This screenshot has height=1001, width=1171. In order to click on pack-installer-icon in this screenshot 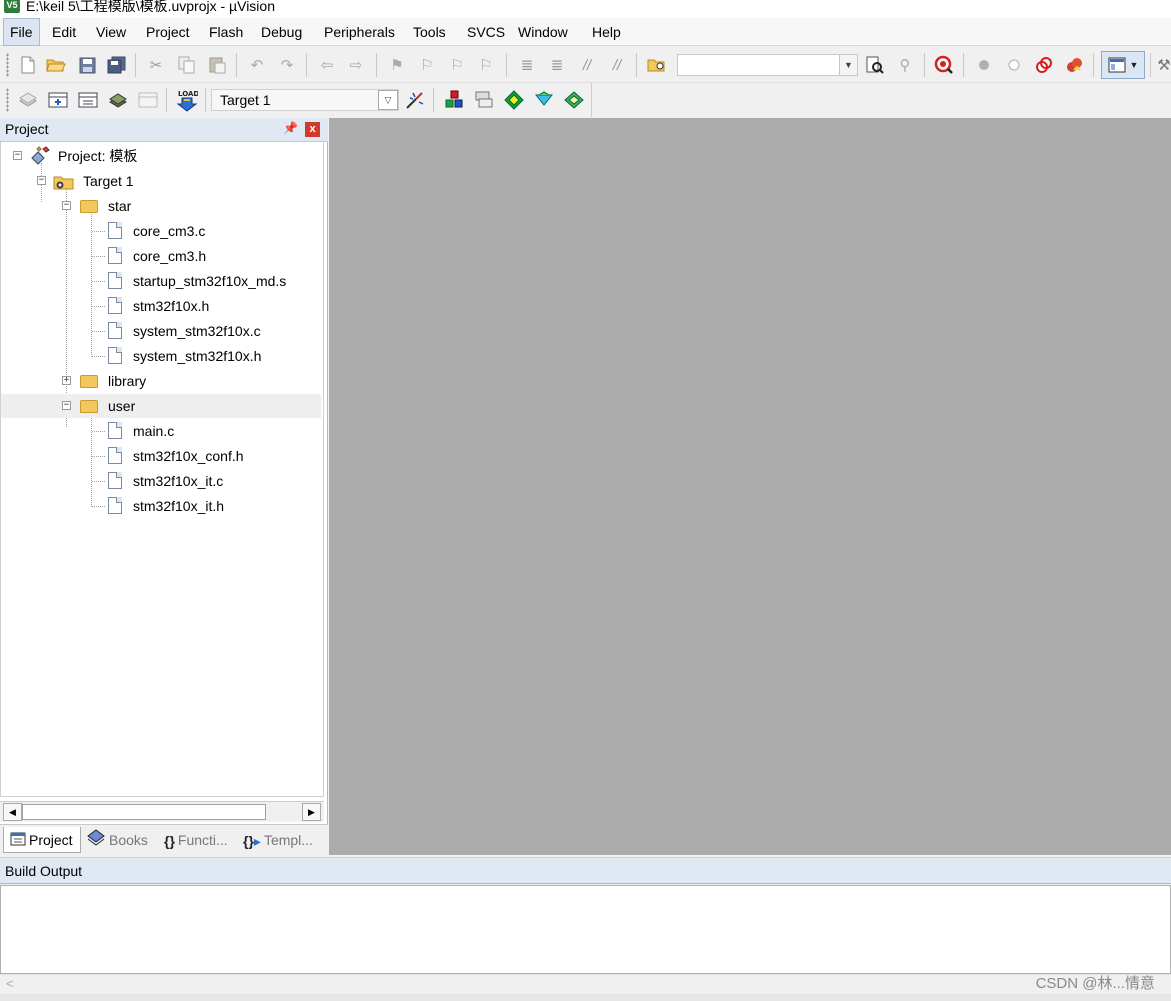, I will do `click(514, 100)`.